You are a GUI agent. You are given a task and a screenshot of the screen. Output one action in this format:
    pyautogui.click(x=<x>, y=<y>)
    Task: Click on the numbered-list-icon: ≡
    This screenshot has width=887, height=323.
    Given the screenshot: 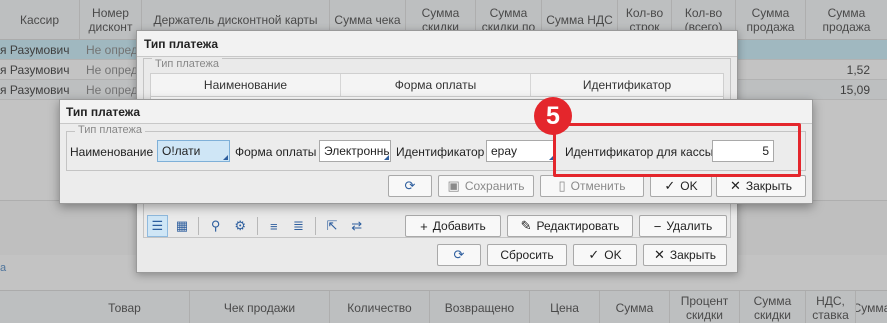 What is the action you would take?
    pyautogui.click(x=274, y=226)
    